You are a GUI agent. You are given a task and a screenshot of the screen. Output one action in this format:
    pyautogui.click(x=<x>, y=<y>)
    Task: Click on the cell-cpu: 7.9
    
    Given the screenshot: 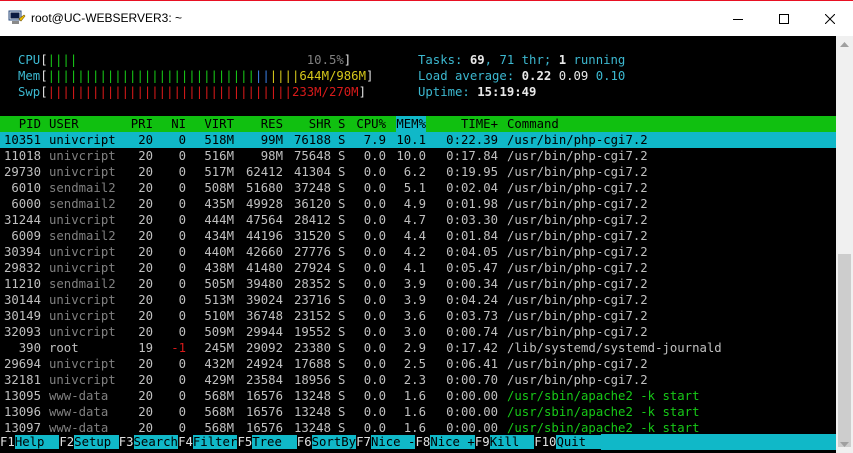 What is the action you would take?
    pyautogui.click(x=374, y=140)
    